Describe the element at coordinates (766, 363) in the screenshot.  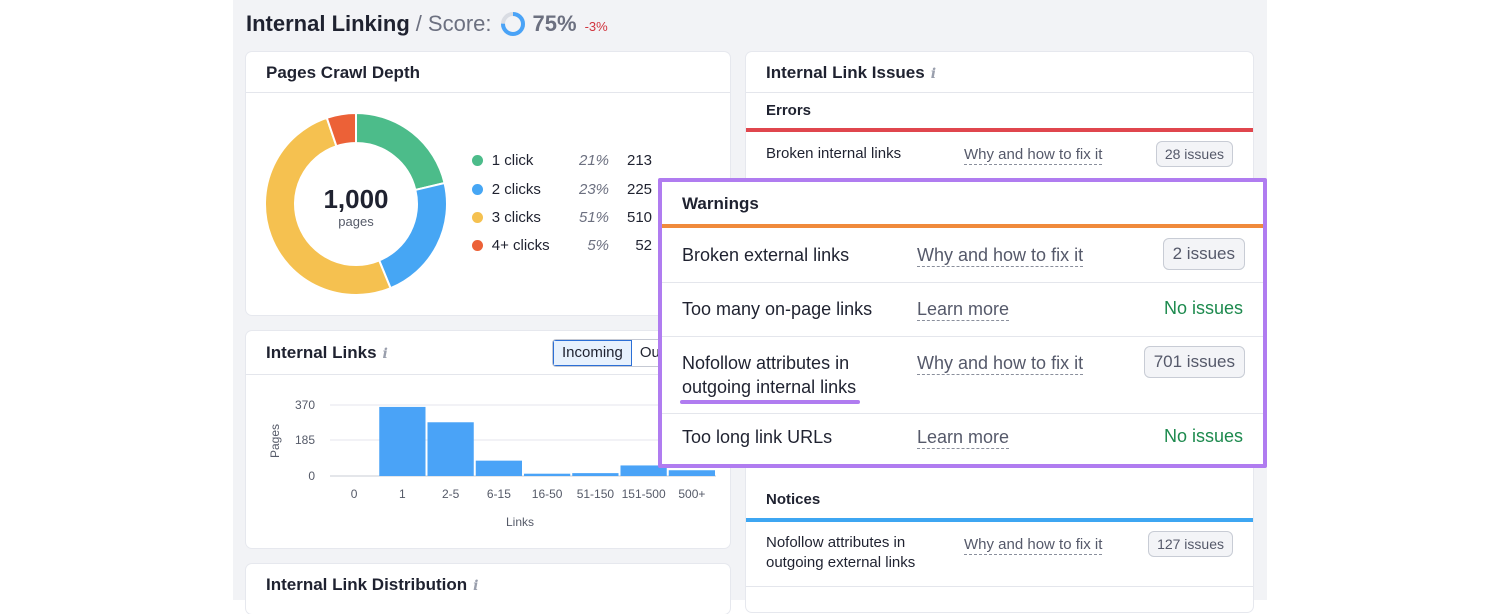
I see `warning-text-line: Nofollow attributes in` at that location.